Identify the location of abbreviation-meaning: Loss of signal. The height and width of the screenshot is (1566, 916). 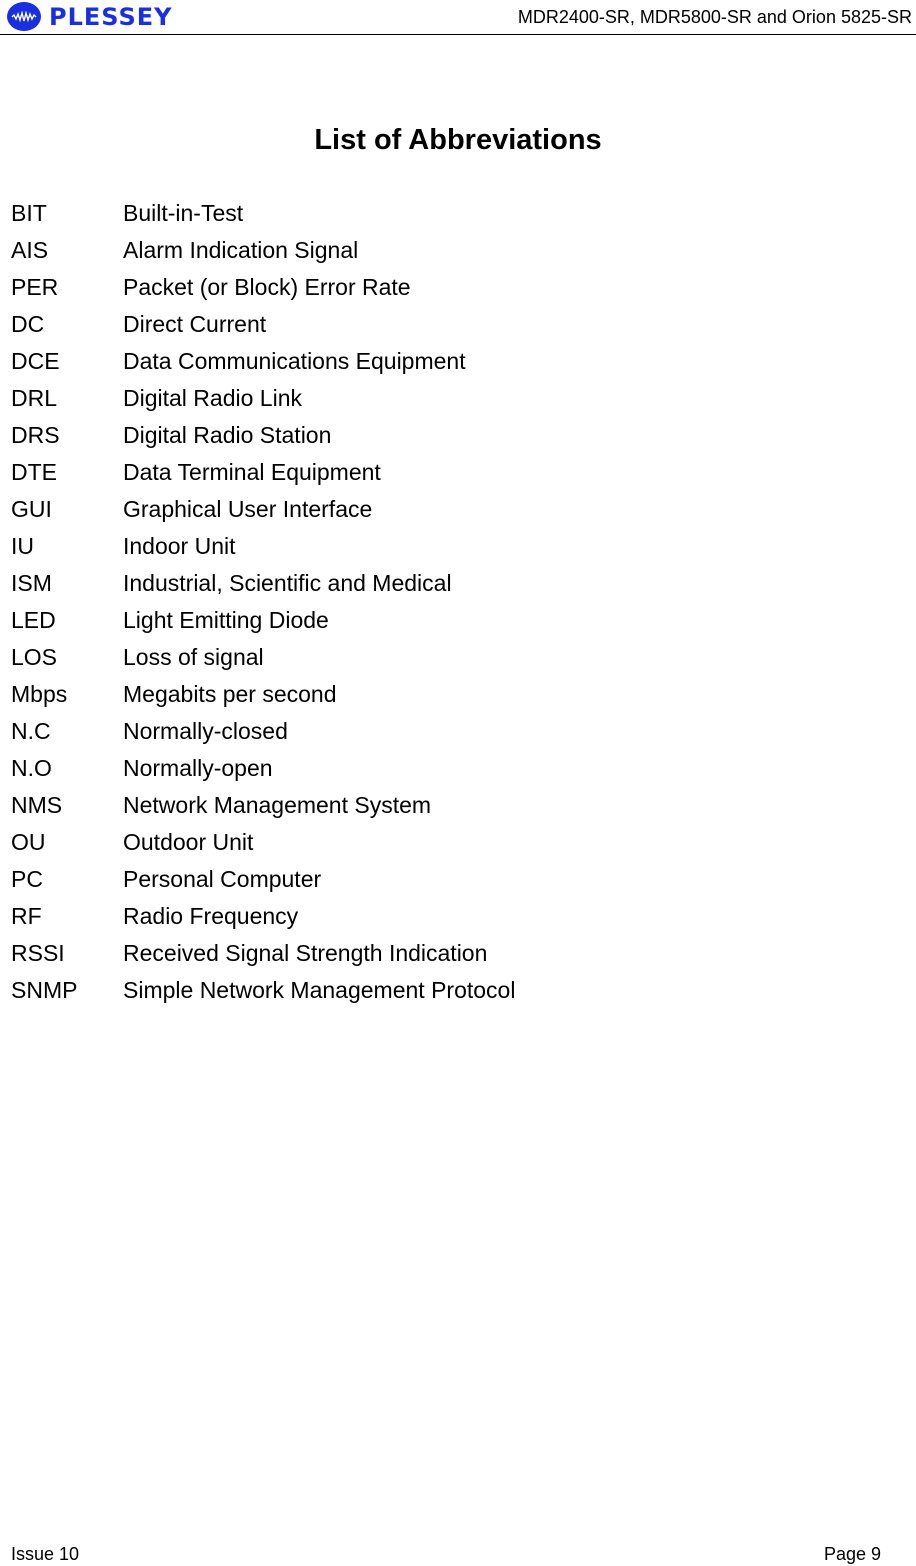
(193, 657).